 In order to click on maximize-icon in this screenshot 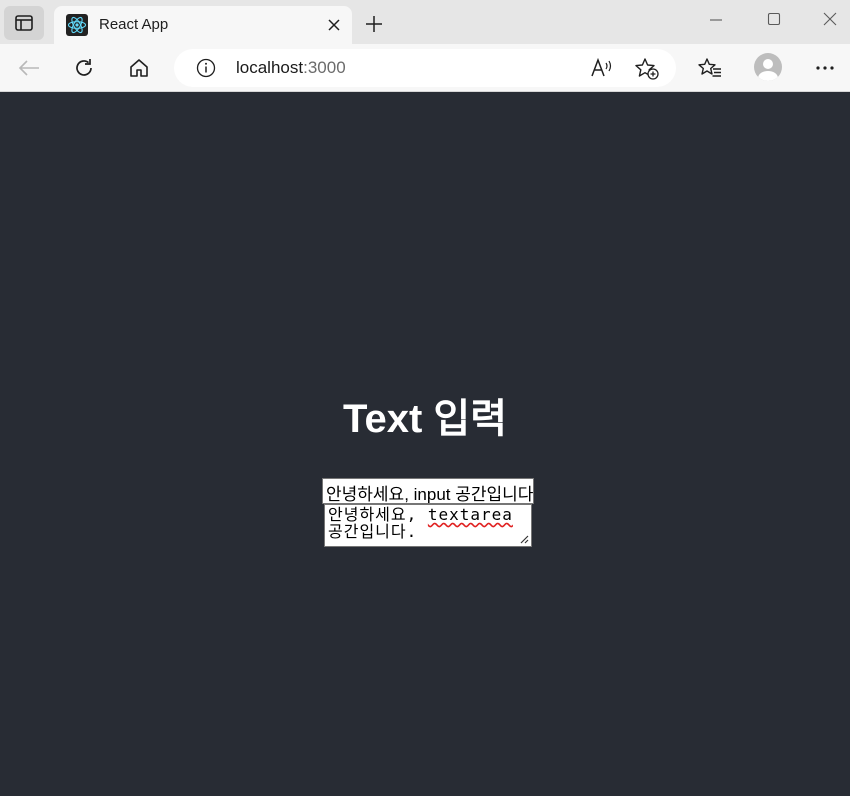, I will do `click(774, 19)`.